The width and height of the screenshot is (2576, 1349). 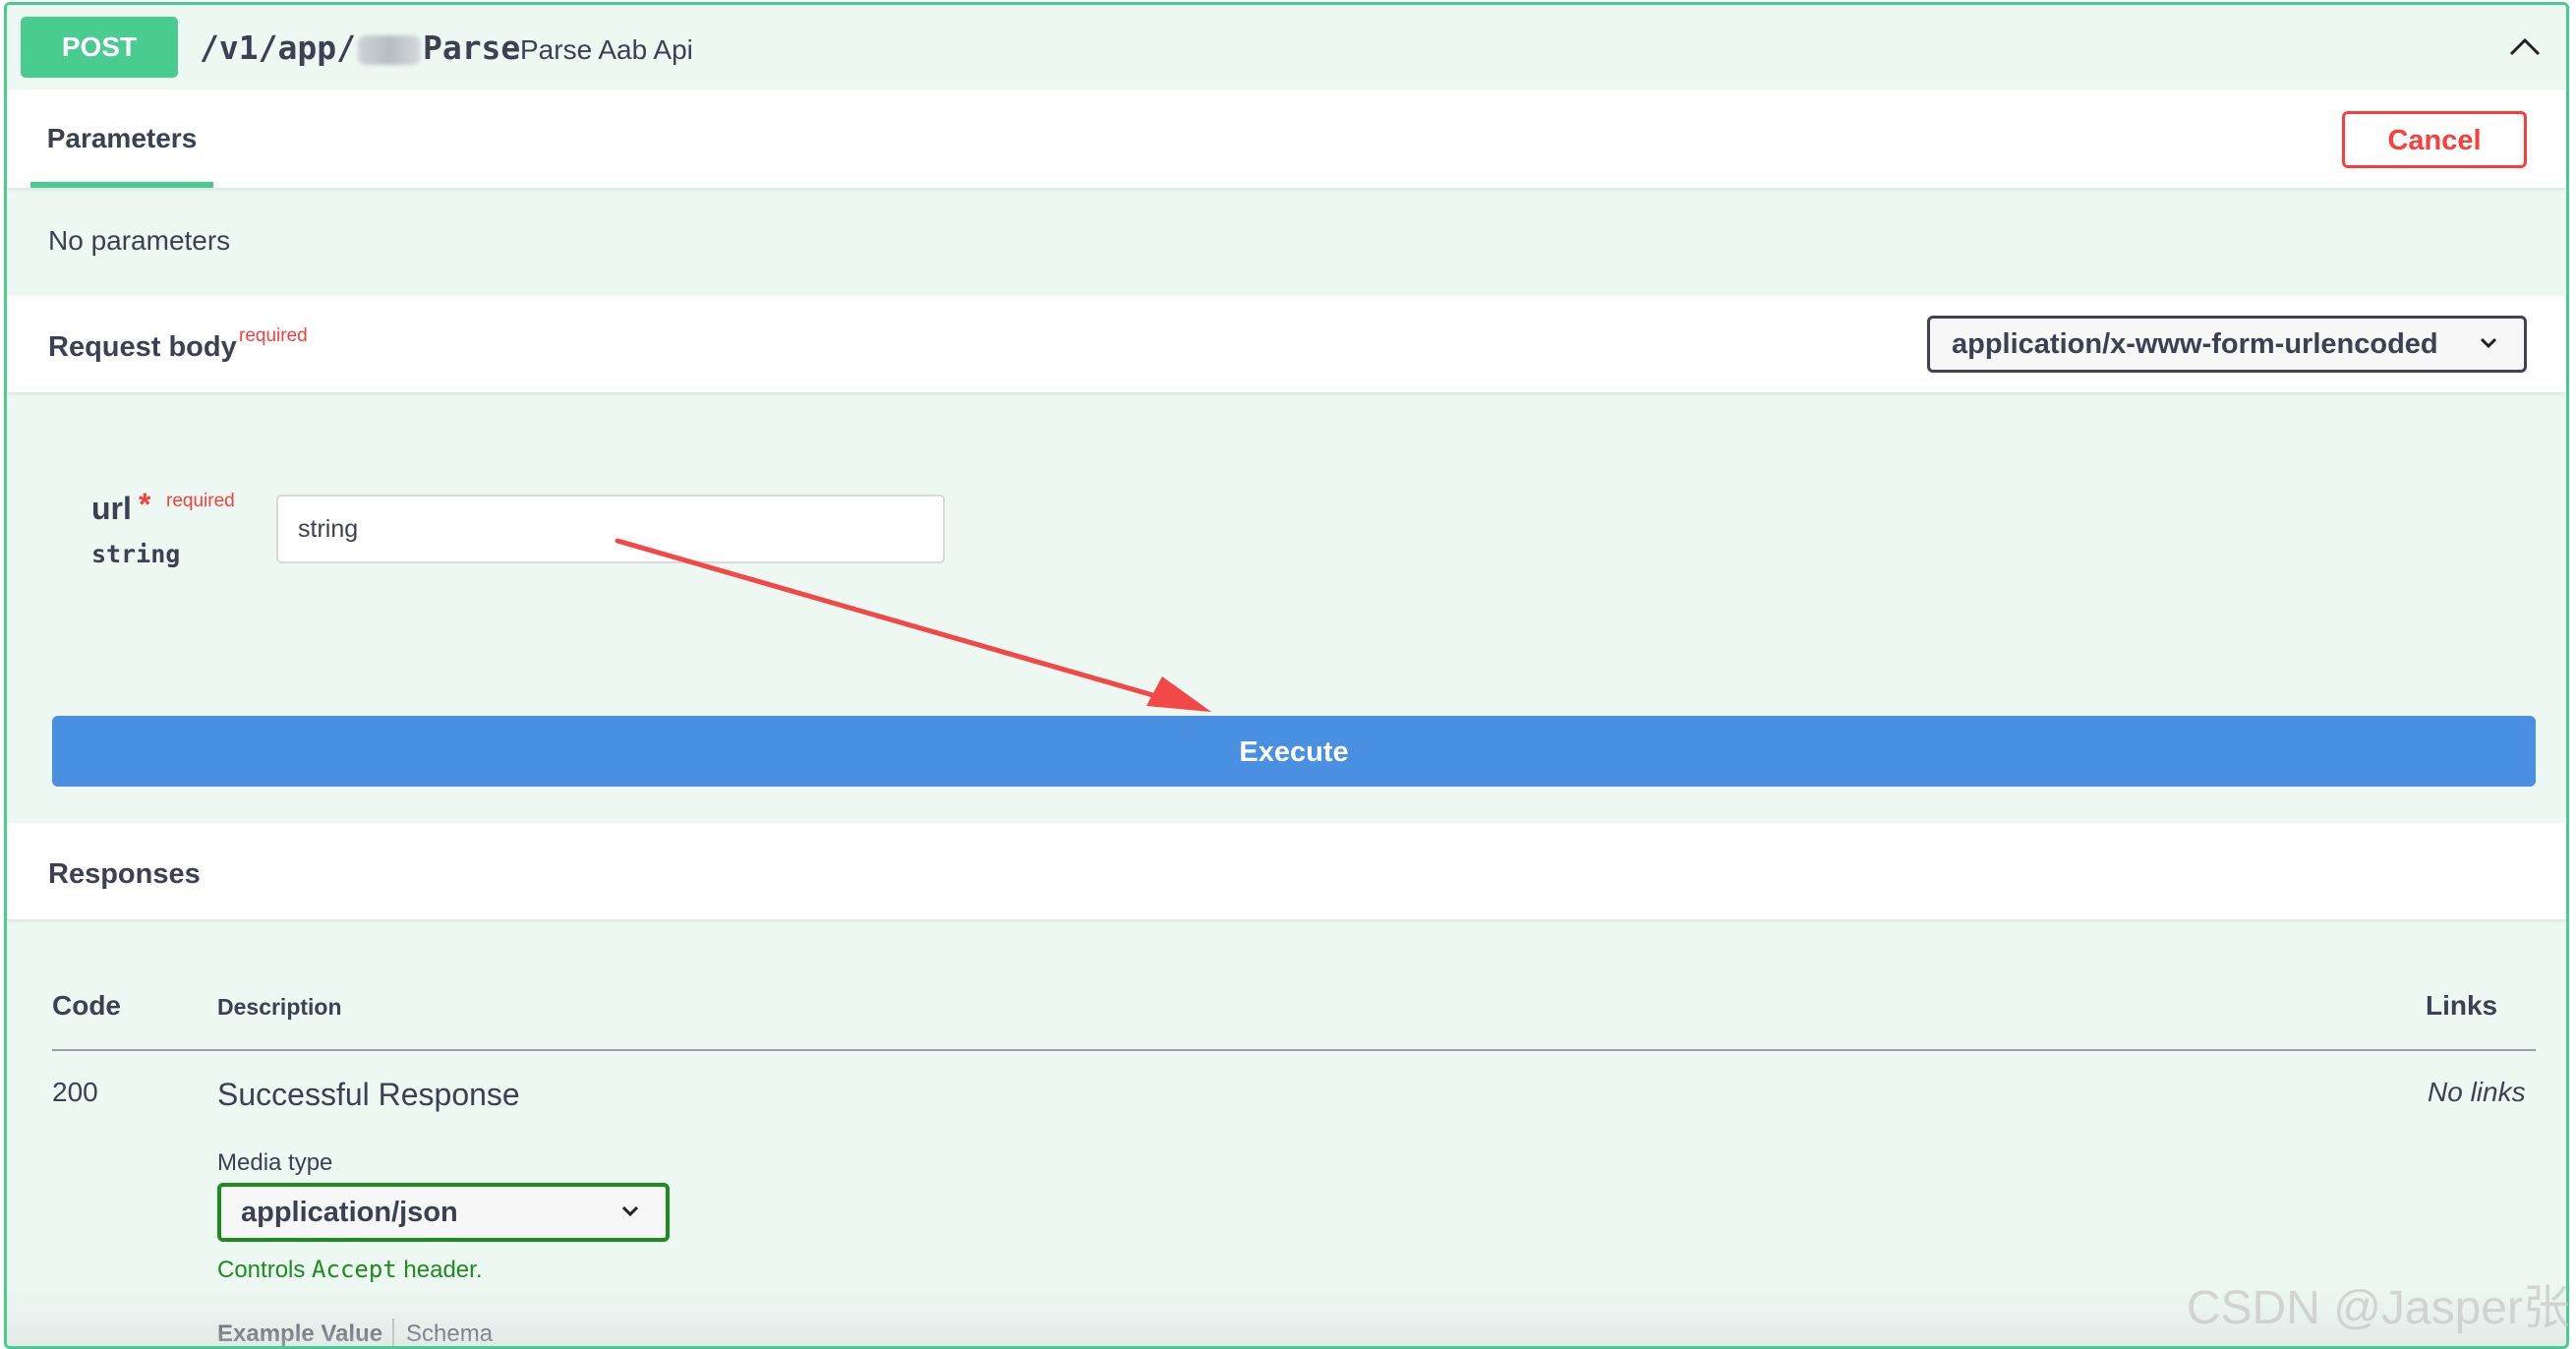 I want to click on column-header-code: Code, so click(x=86, y=1005).